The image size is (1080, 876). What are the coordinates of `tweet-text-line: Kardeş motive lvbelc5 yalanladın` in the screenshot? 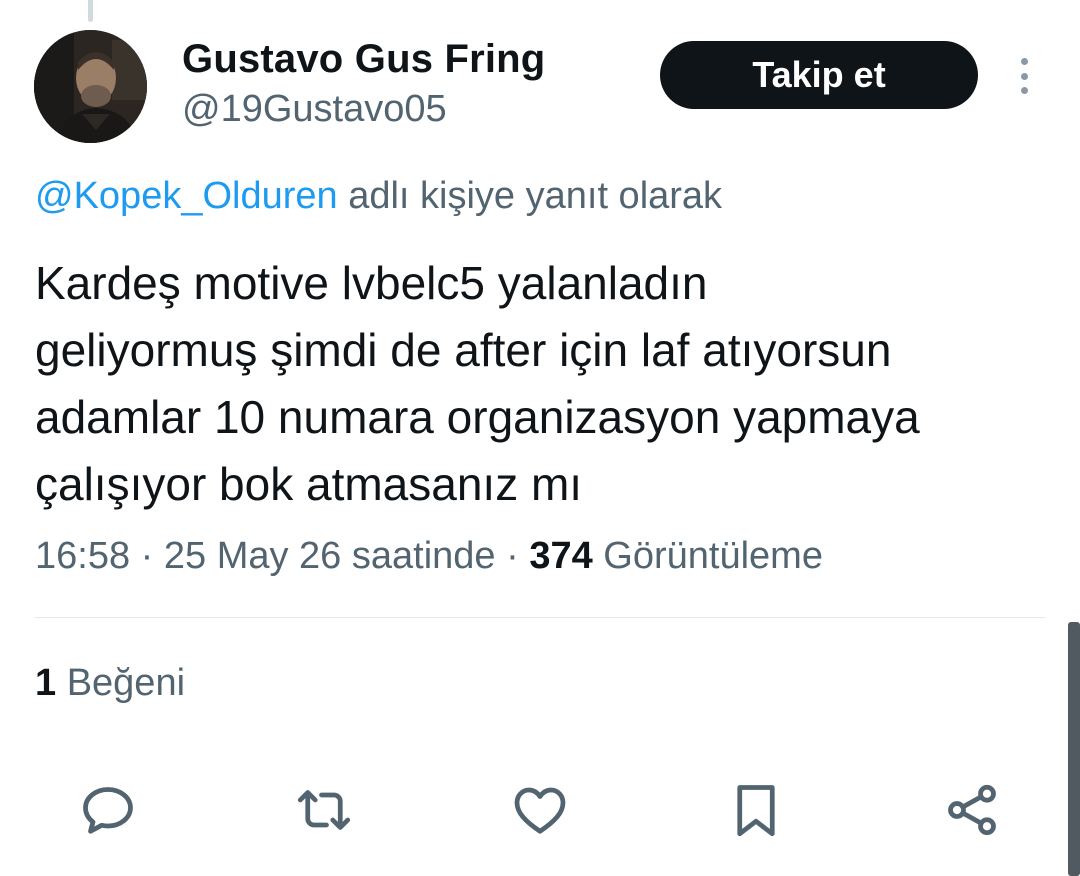 It's located at (371, 283).